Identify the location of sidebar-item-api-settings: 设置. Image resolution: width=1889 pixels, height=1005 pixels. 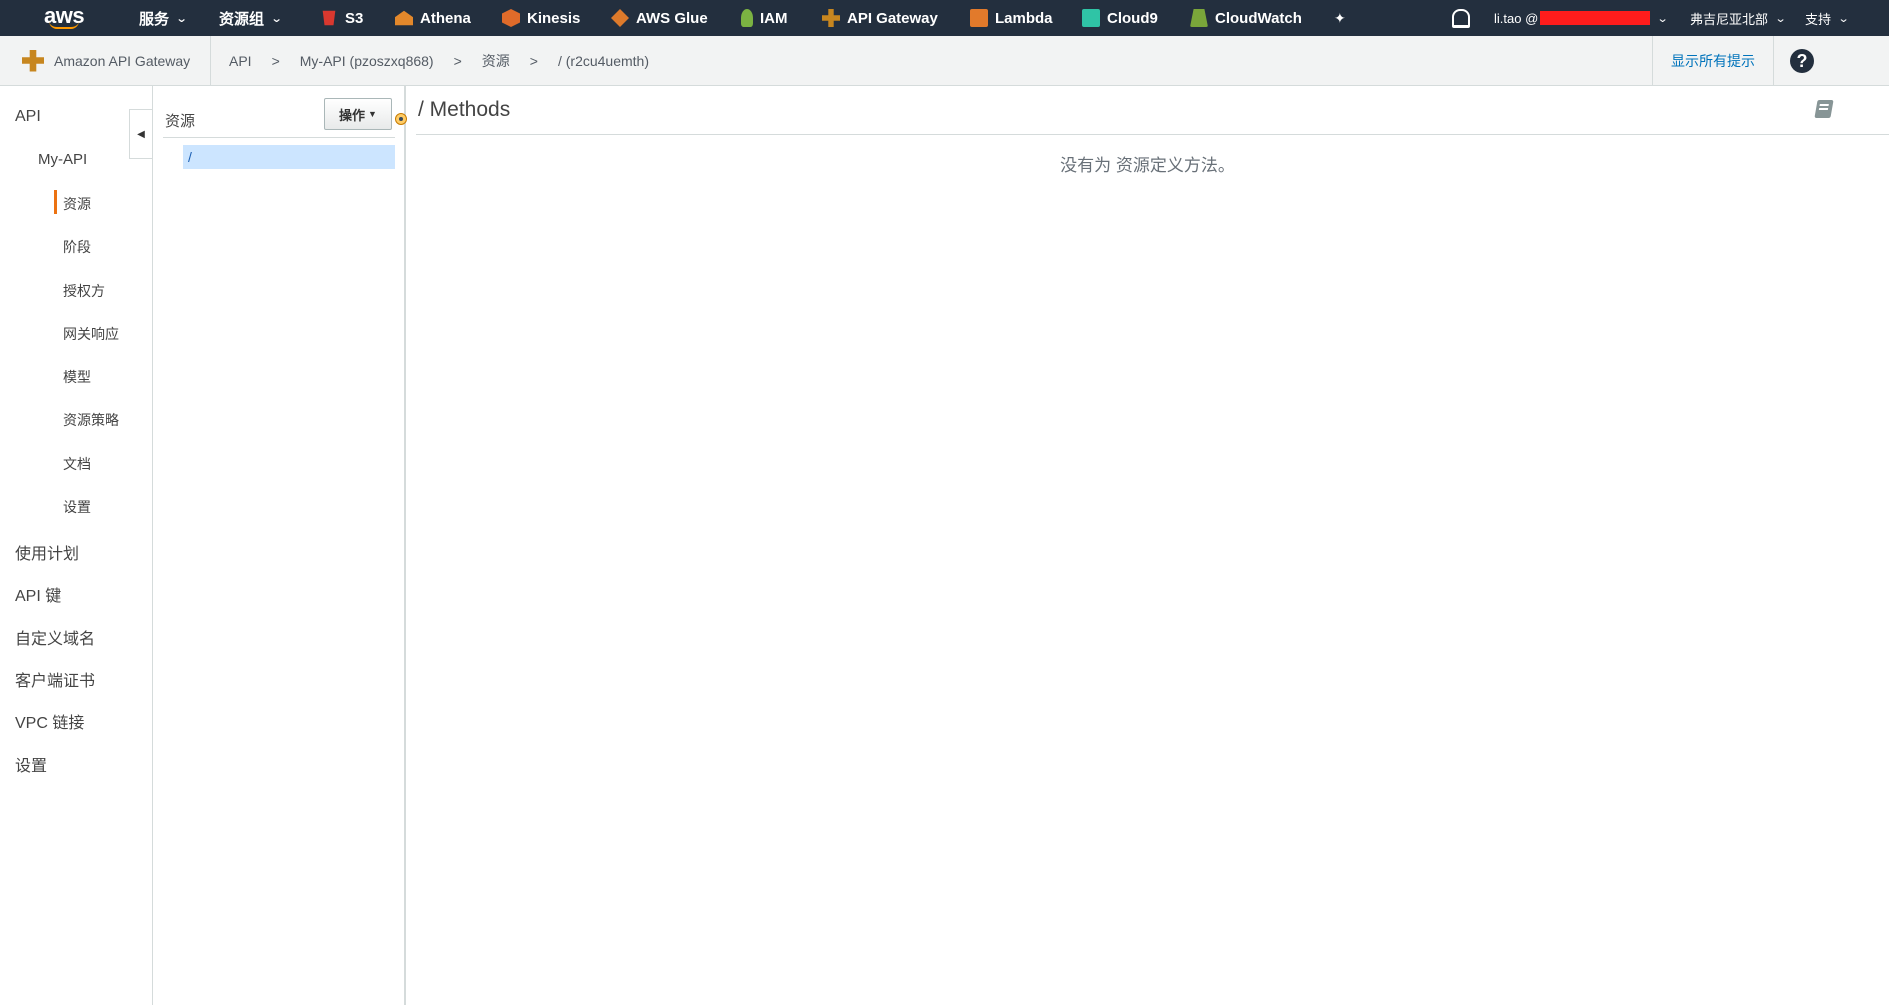
(77, 507).